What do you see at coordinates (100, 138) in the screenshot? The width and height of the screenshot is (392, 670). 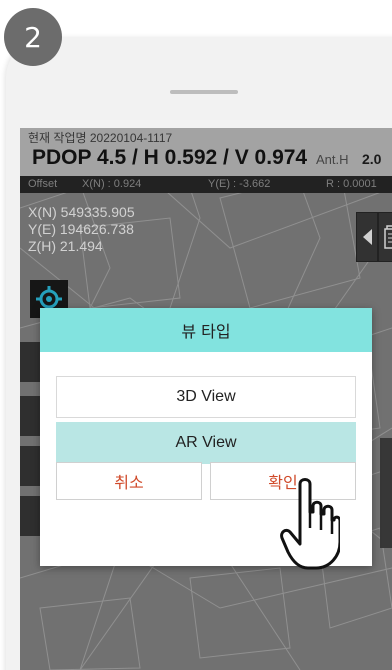 I see `job-name: 현재 작업명 20220104-1117` at bounding box center [100, 138].